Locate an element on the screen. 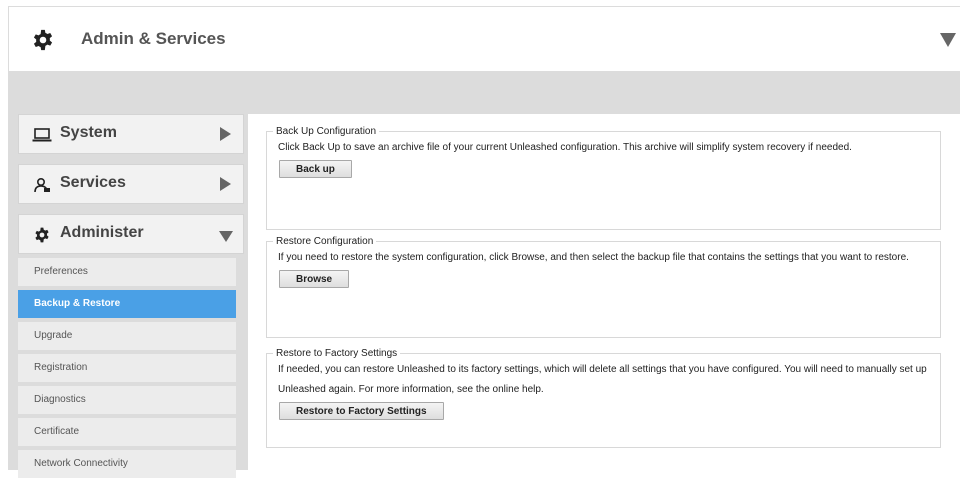 The width and height of the screenshot is (960, 482). sidebar-item-certificate: Certificate is located at coordinates (127, 432).